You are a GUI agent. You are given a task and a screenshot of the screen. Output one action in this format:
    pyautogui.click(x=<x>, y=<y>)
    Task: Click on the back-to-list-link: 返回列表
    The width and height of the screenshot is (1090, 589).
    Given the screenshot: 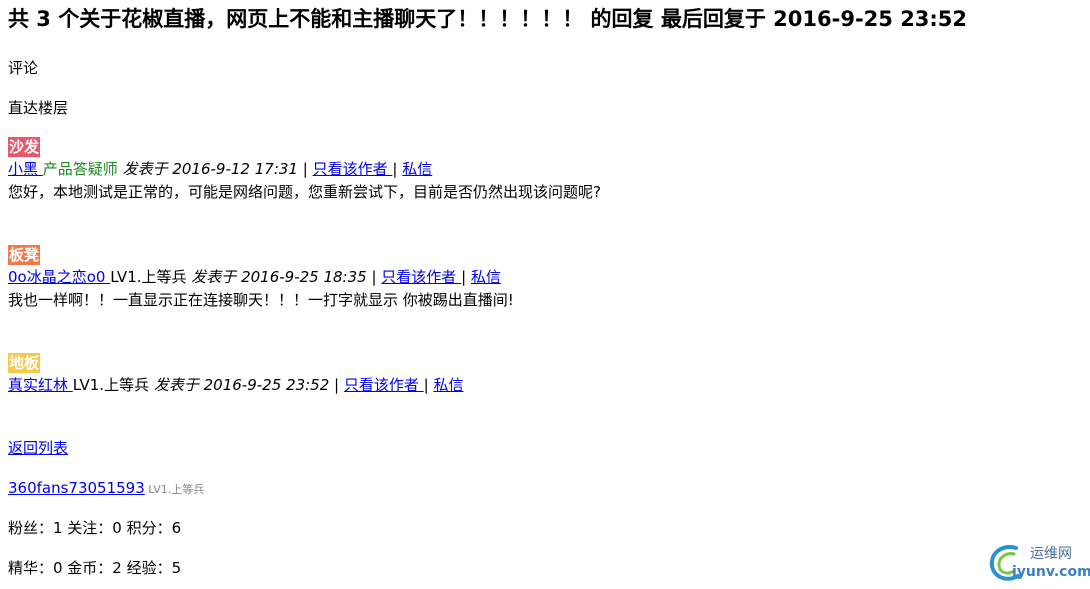 What is the action you would take?
    pyautogui.click(x=38, y=448)
    